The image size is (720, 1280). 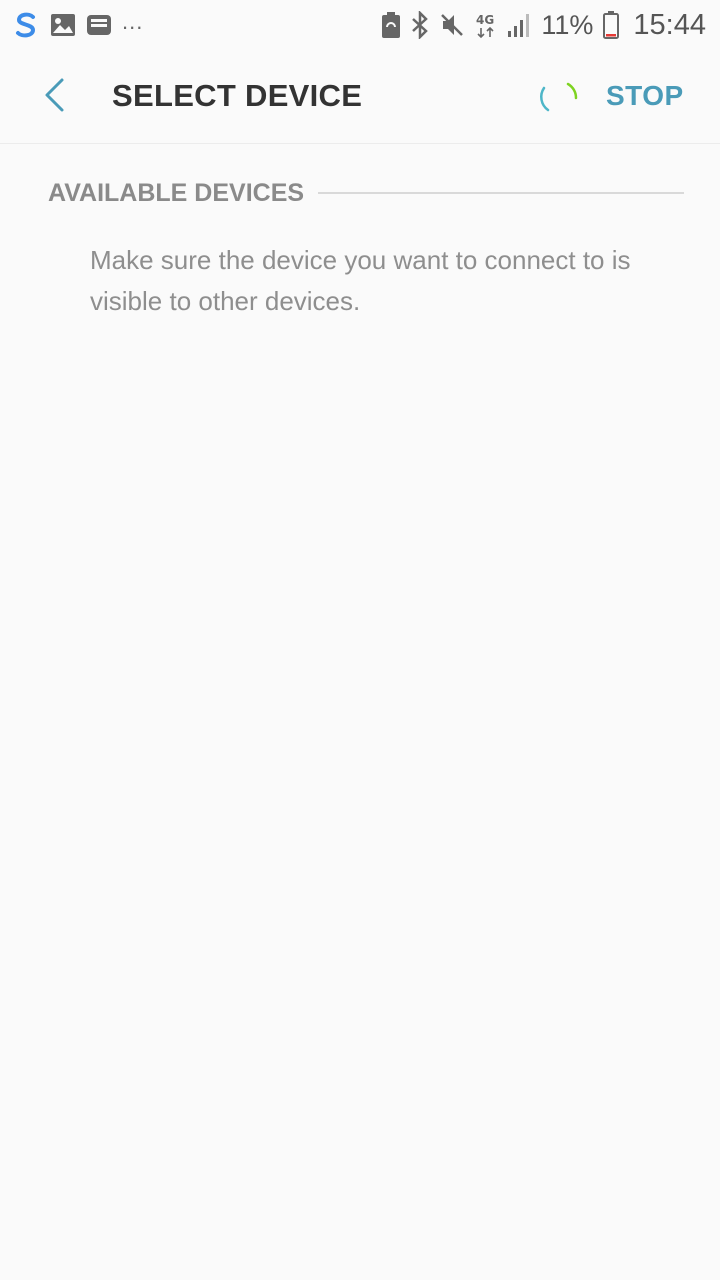 I want to click on image-icon, so click(x=63, y=25).